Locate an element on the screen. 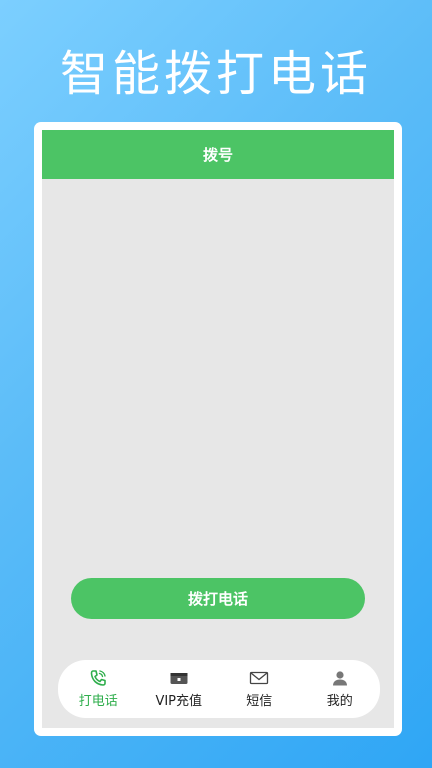 The width and height of the screenshot is (432, 768). tab-call: 打电话 is located at coordinates (98, 689).